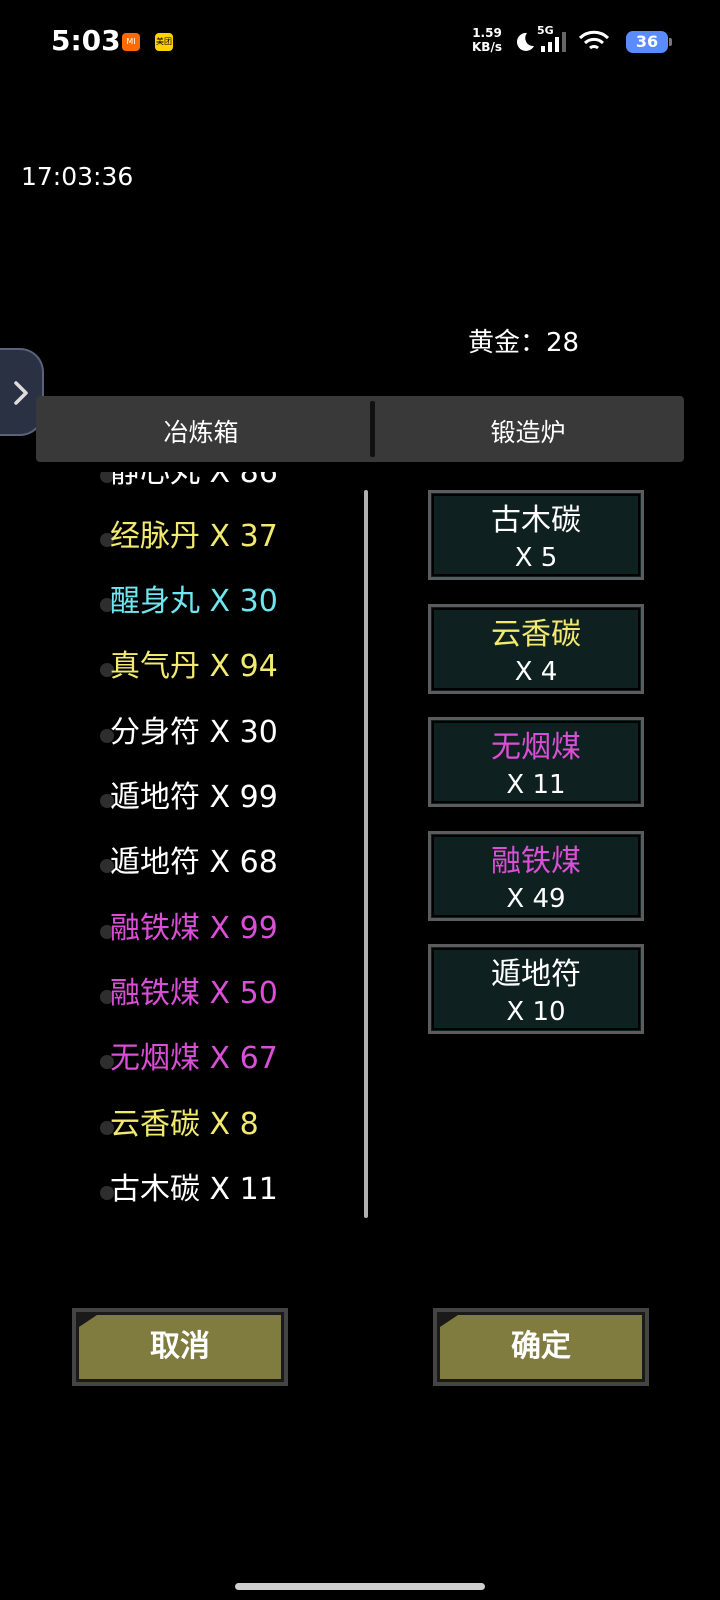  Describe the element at coordinates (536, 785) in the screenshot. I see `forge-slot-qty: X 11` at that location.